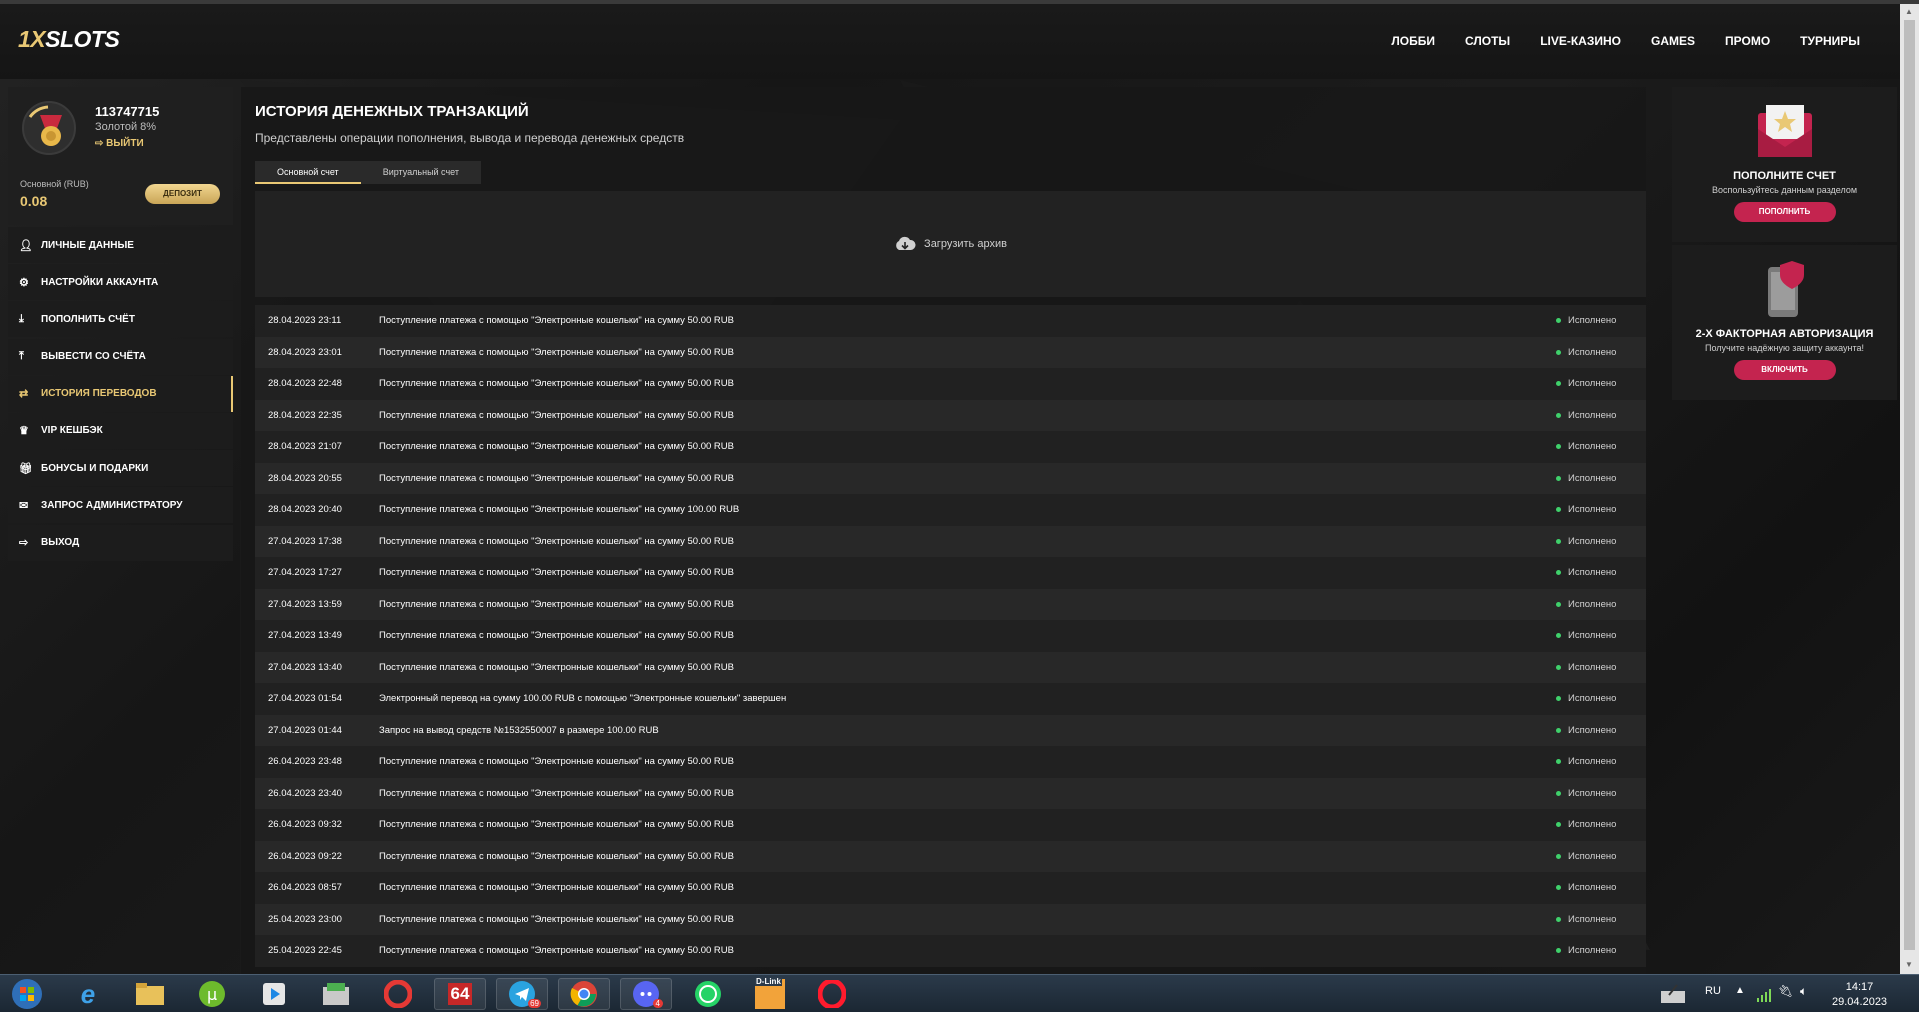  What do you see at coordinates (120, 430) in the screenshot?
I see `menu-item-vip-cashback: ♛ VIP КЕШБЭК` at bounding box center [120, 430].